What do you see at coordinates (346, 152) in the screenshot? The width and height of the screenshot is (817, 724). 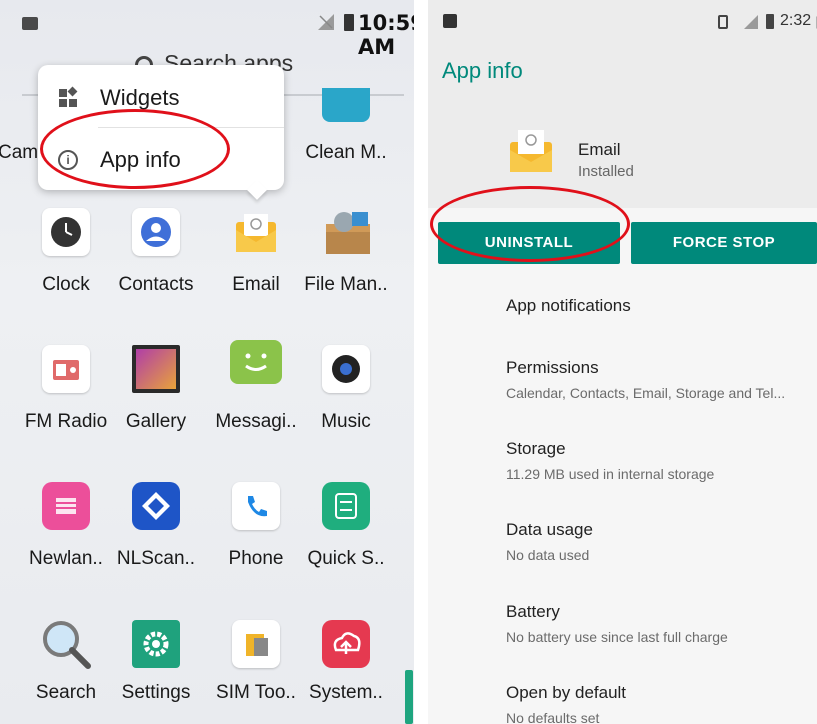 I see `app-label: Clean M..` at bounding box center [346, 152].